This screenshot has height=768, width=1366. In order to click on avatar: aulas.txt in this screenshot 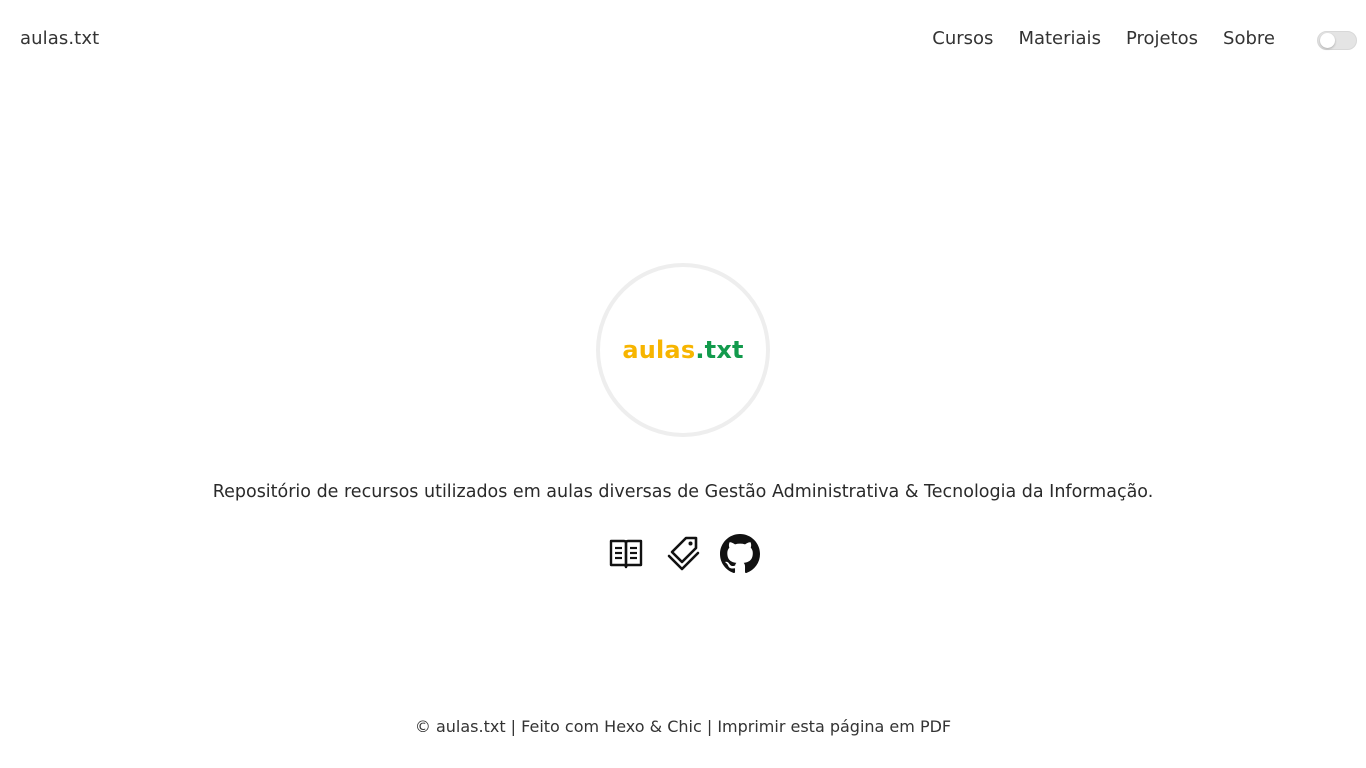, I will do `click(683, 350)`.